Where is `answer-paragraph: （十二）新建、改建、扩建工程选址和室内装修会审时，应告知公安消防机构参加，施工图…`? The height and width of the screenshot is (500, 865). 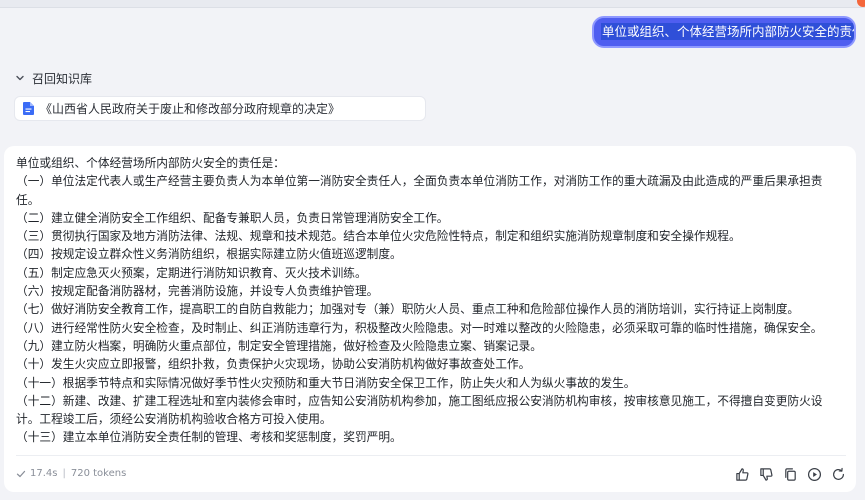
answer-paragraph: （十二）新建、改建、扩建工程选址和室内装修会审时，应告知公安消防机构参加，施工图… is located at coordinates (419, 410).